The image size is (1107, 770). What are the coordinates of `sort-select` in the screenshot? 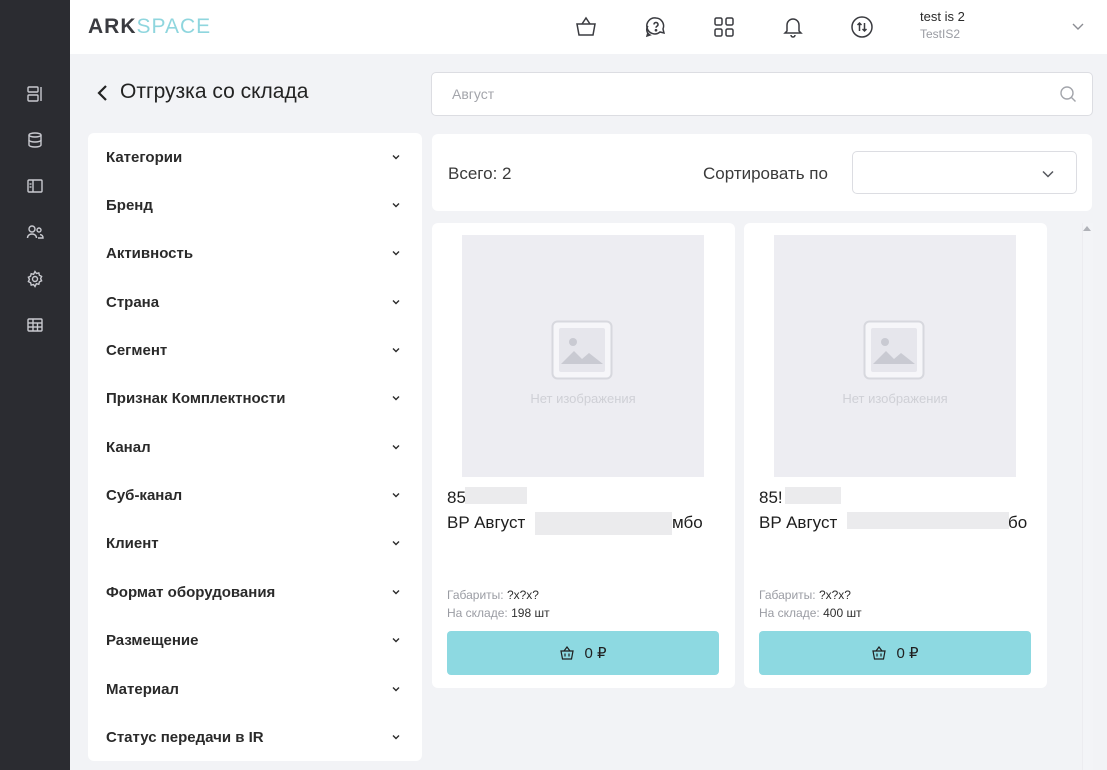 It's located at (964, 172).